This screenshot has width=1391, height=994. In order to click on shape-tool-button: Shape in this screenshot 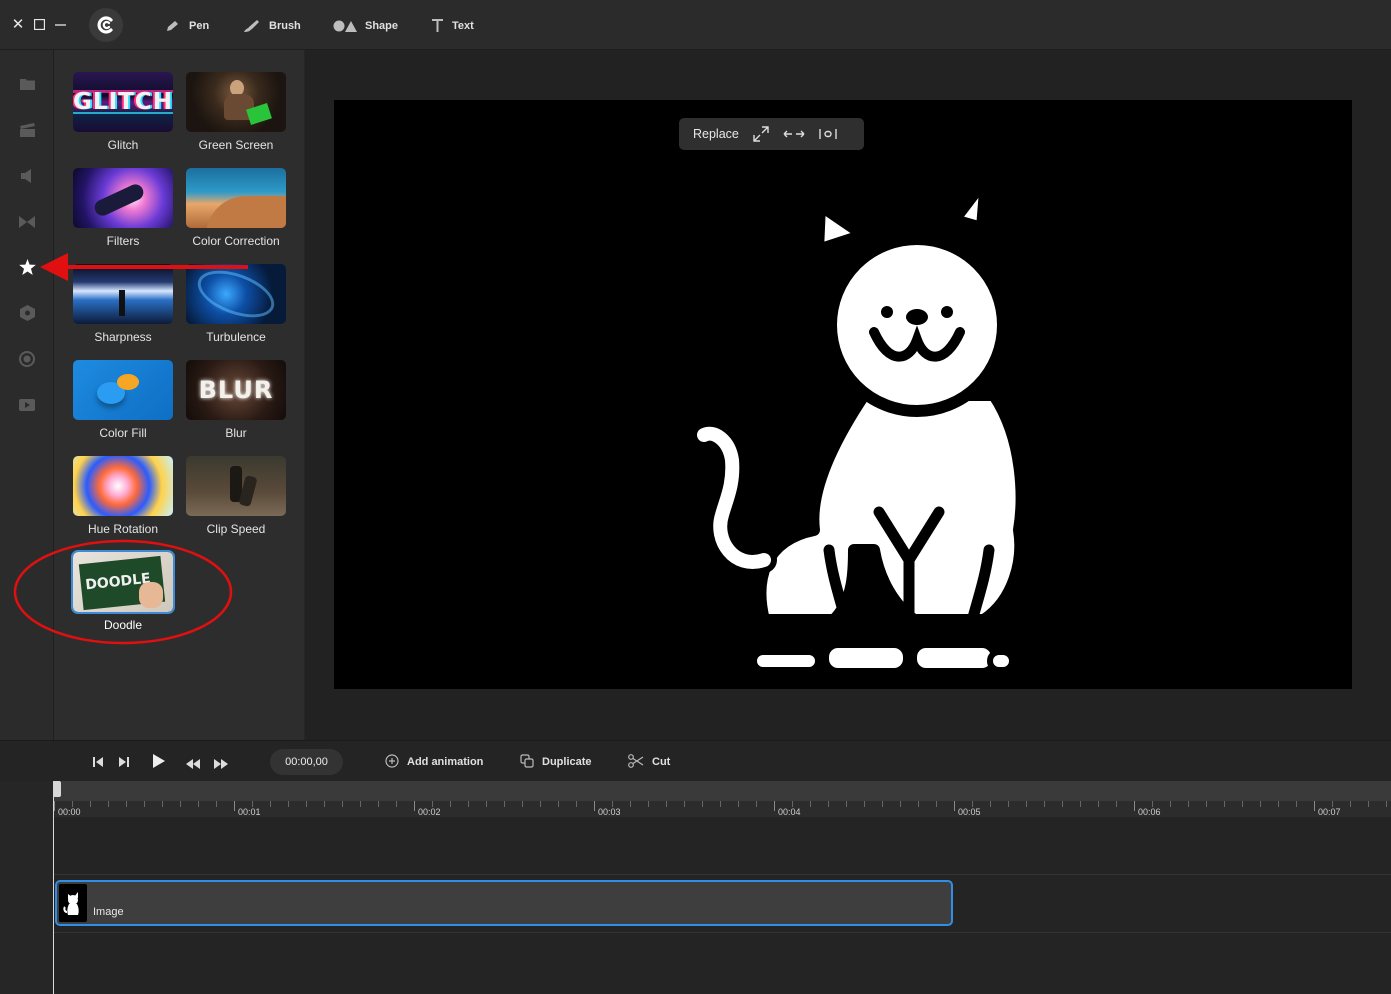, I will do `click(365, 26)`.